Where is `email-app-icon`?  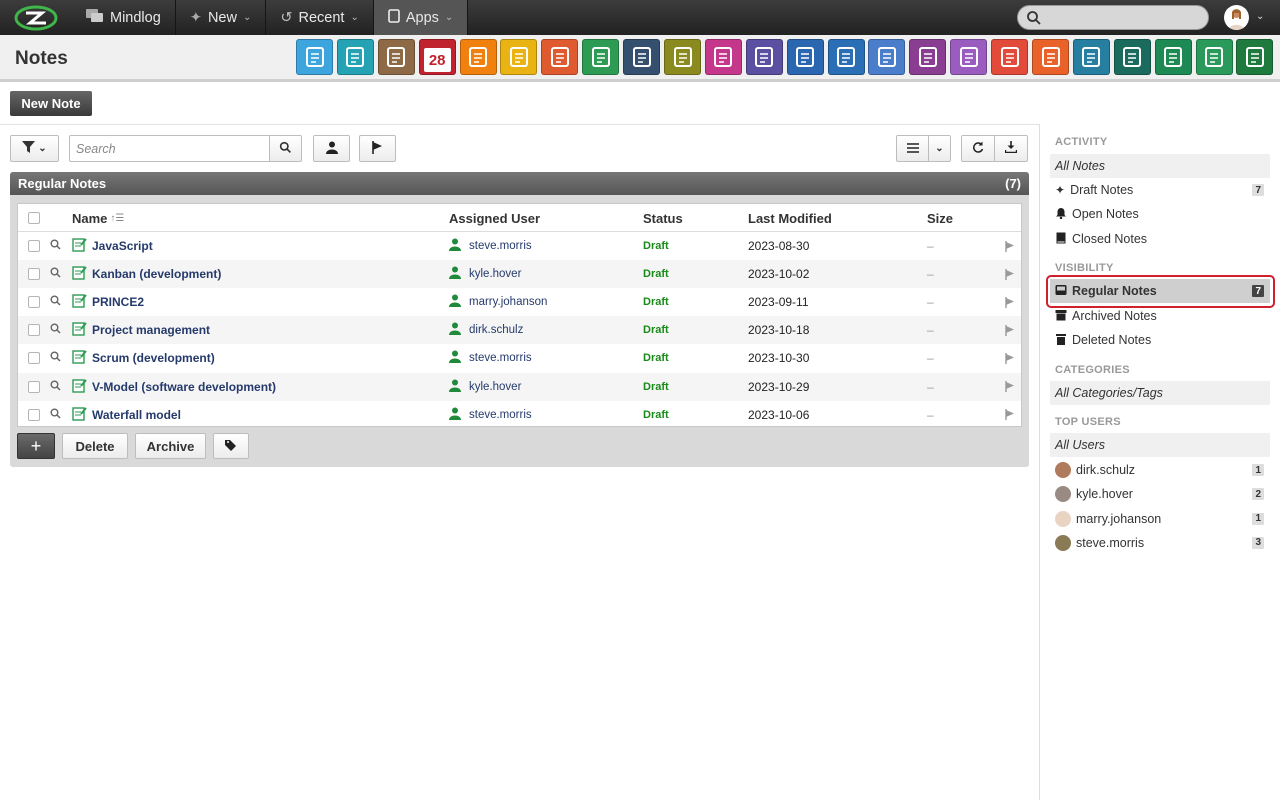 email-app-icon is located at coordinates (314, 57).